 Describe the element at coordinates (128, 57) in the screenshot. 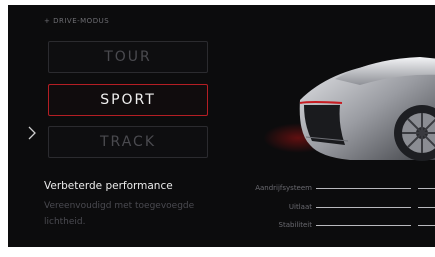

I see `mode-button-tour: TOUR` at that location.